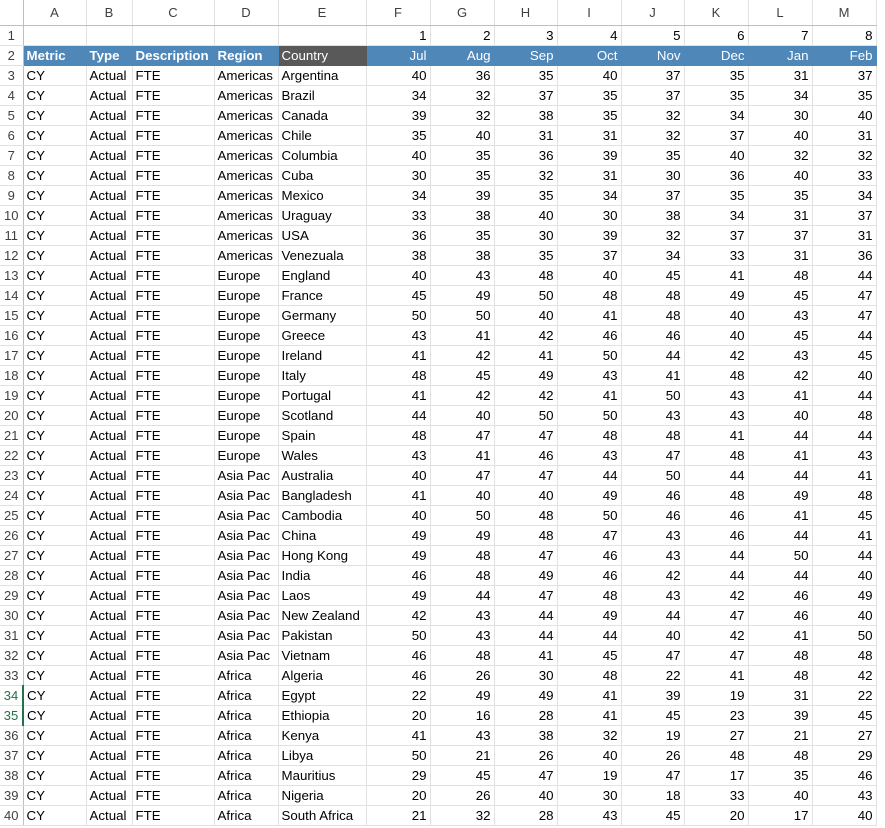 The height and width of the screenshot is (828, 885). I want to click on cell-k7: 40, so click(716, 155).